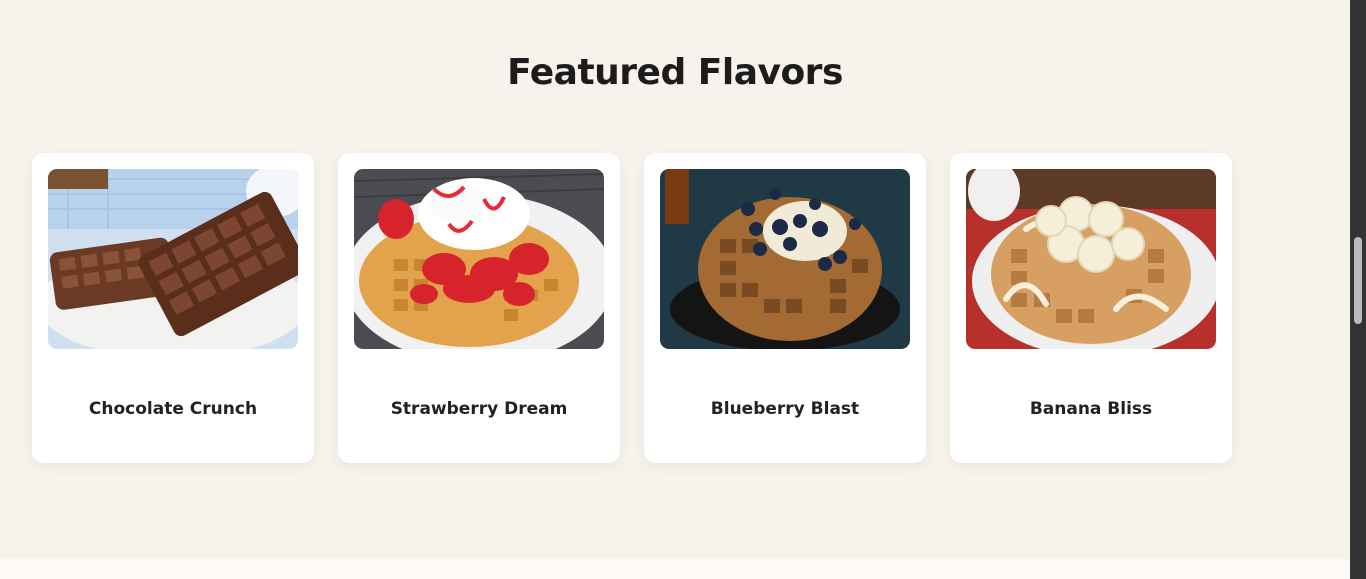 The width and height of the screenshot is (1366, 579). Describe the element at coordinates (1358, 280) in the screenshot. I see `scrollbar-thumb` at that location.